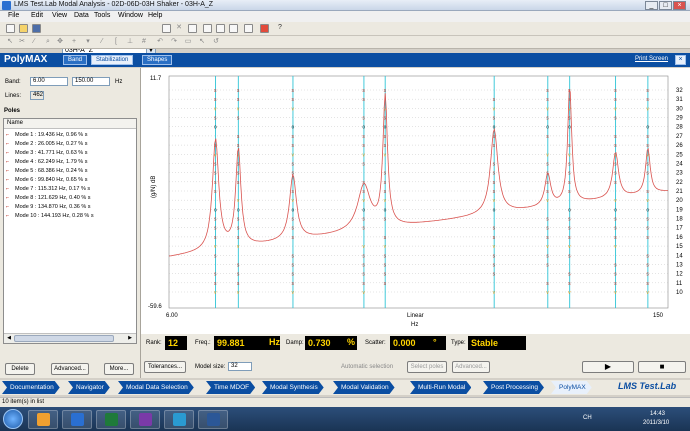 This screenshot has width=690, height=431. I want to click on menu-tools: Tools, so click(102, 15).